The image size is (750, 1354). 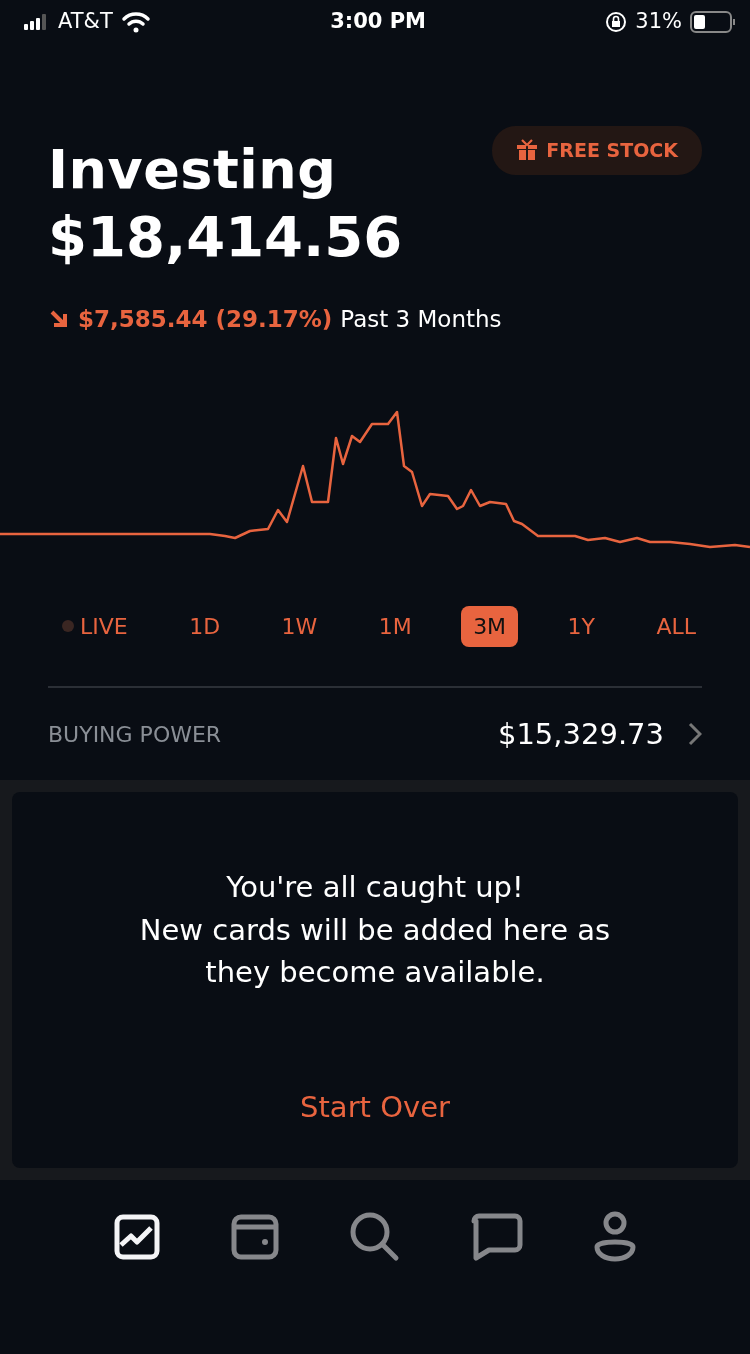 I want to click on caught-up-message: You're all caught up! New cards will be added here as they become available., so click(x=375, y=930).